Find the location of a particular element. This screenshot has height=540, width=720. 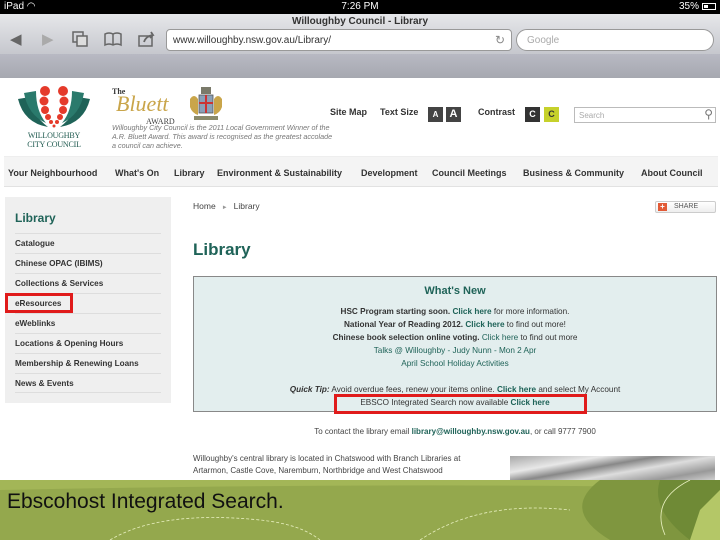

forward-icon: ▶ is located at coordinates (48, 40).